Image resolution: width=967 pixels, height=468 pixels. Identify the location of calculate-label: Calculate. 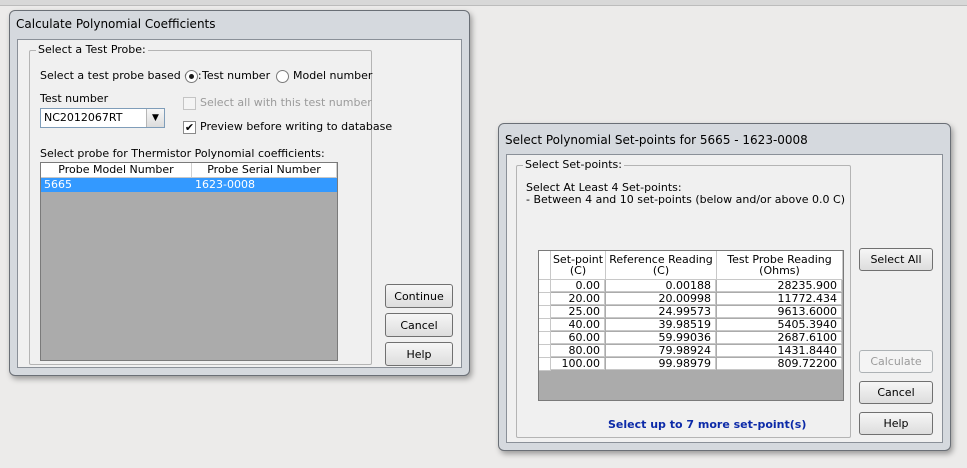
(896, 361).